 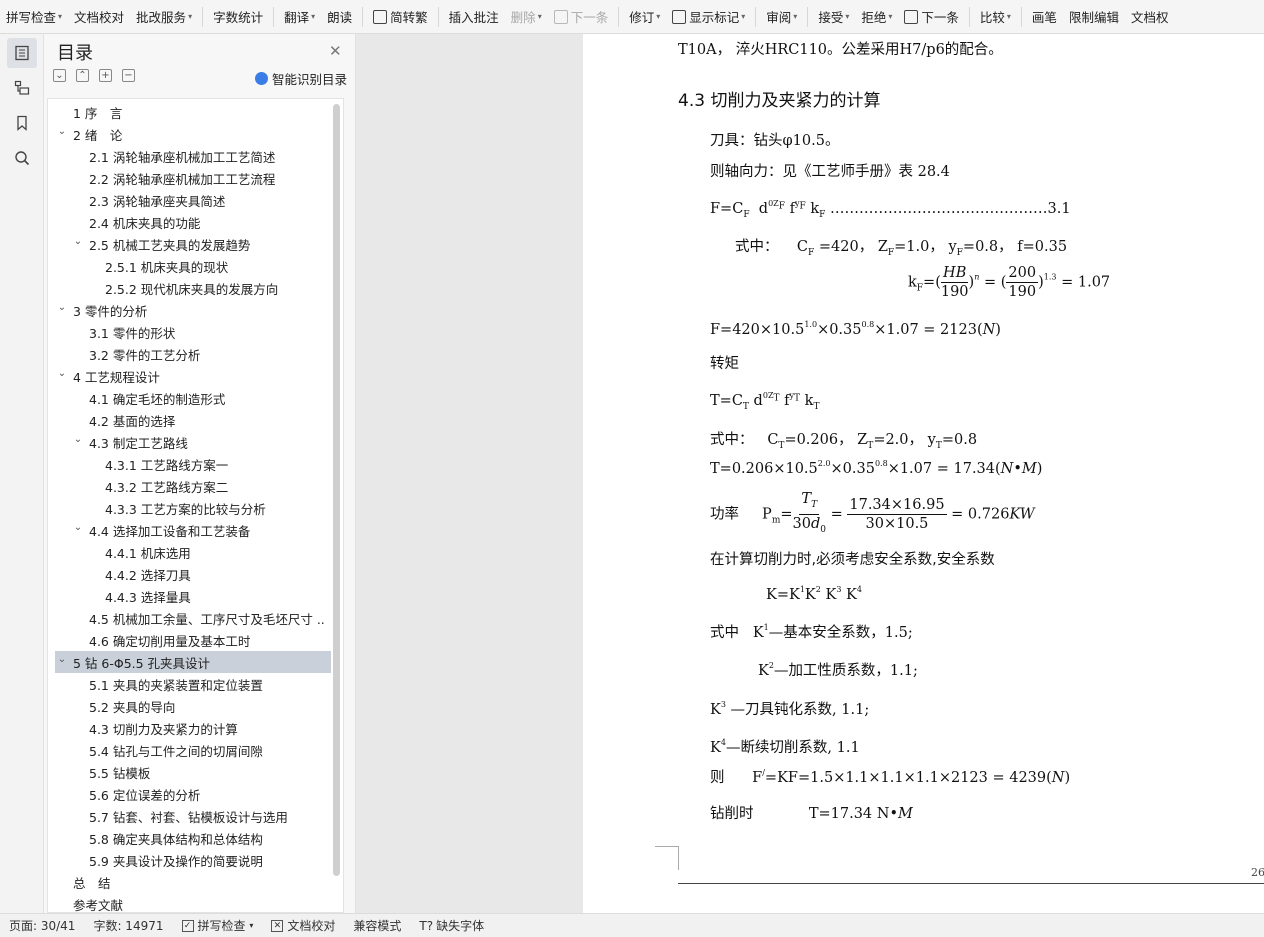 What do you see at coordinates (849, 814) in the screenshot?
I see `drill-value: T=17.34 N` at bounding box center [849, 814].